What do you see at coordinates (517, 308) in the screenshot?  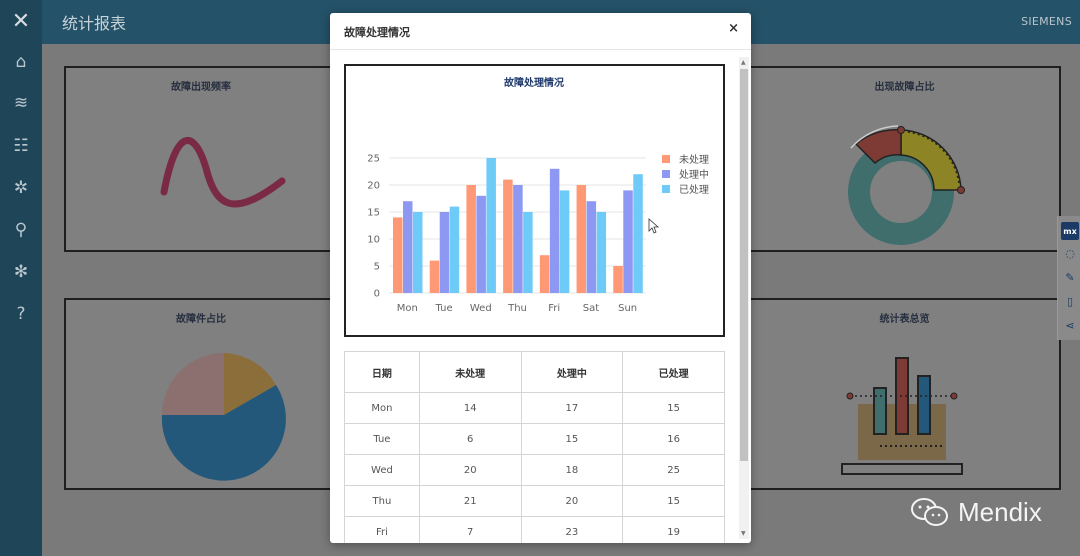 I see `x-tick-label: Thu` at bounding box center [517, 308].